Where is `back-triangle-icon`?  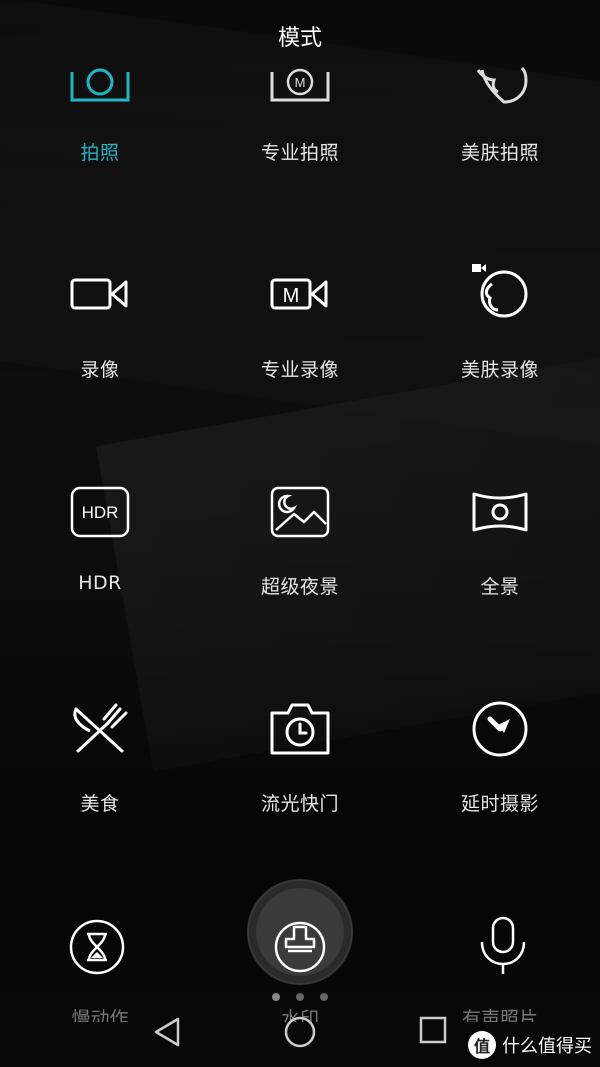
back-triangle-icon is located at coordinates (167, 1032).